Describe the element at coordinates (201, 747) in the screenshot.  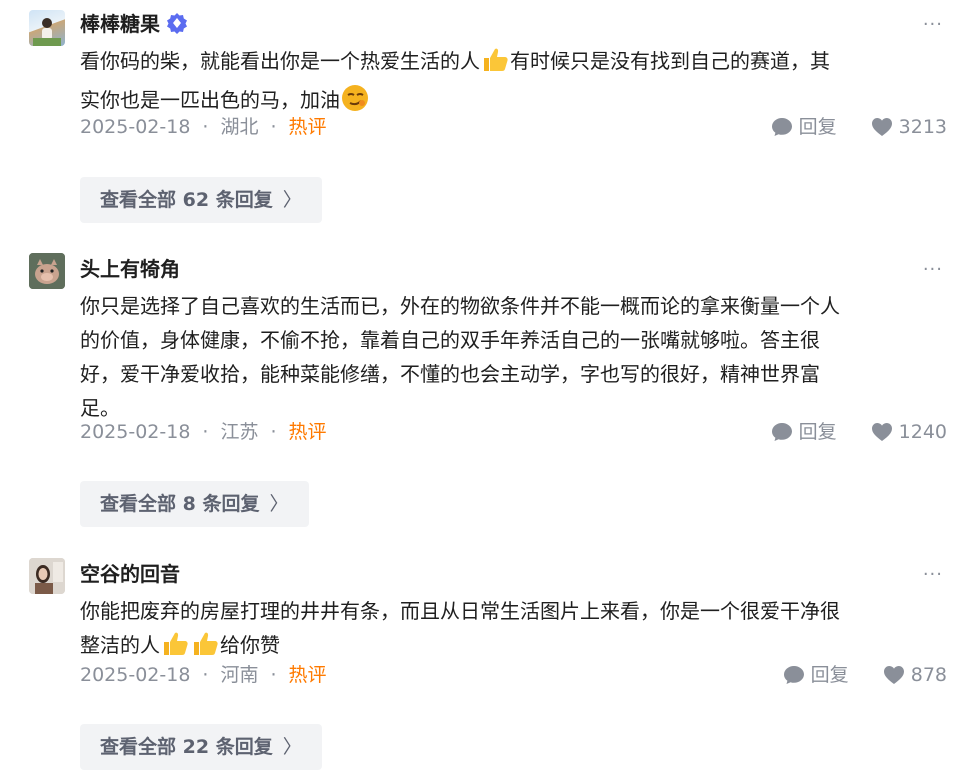
I see `view-all-replies-button: 查看全部 22 条回复〉` at that location.